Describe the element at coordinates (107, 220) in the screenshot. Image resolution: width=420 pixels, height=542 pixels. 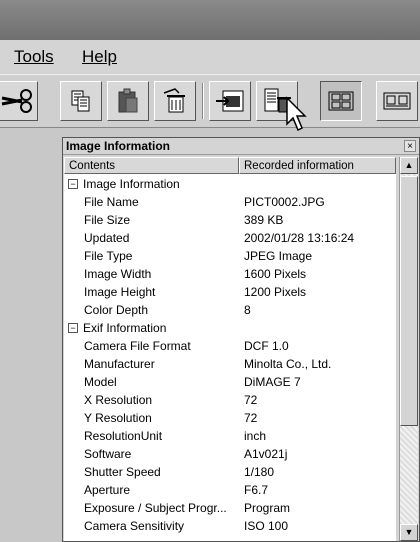
I see `row-label: File Size` at that location.